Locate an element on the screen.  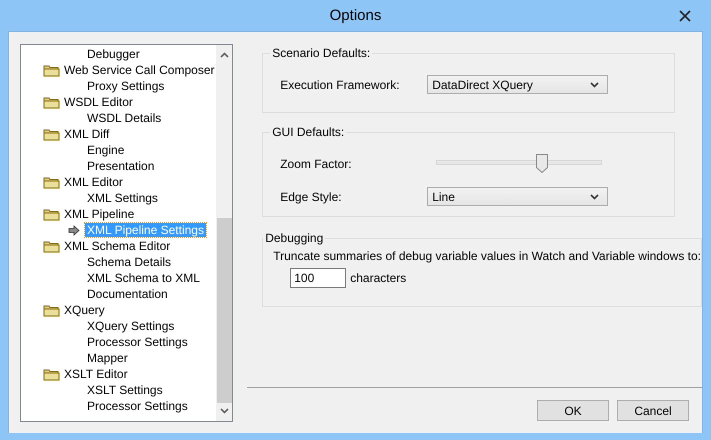
tree-item: Debugger is located at coordinates (113, 54).